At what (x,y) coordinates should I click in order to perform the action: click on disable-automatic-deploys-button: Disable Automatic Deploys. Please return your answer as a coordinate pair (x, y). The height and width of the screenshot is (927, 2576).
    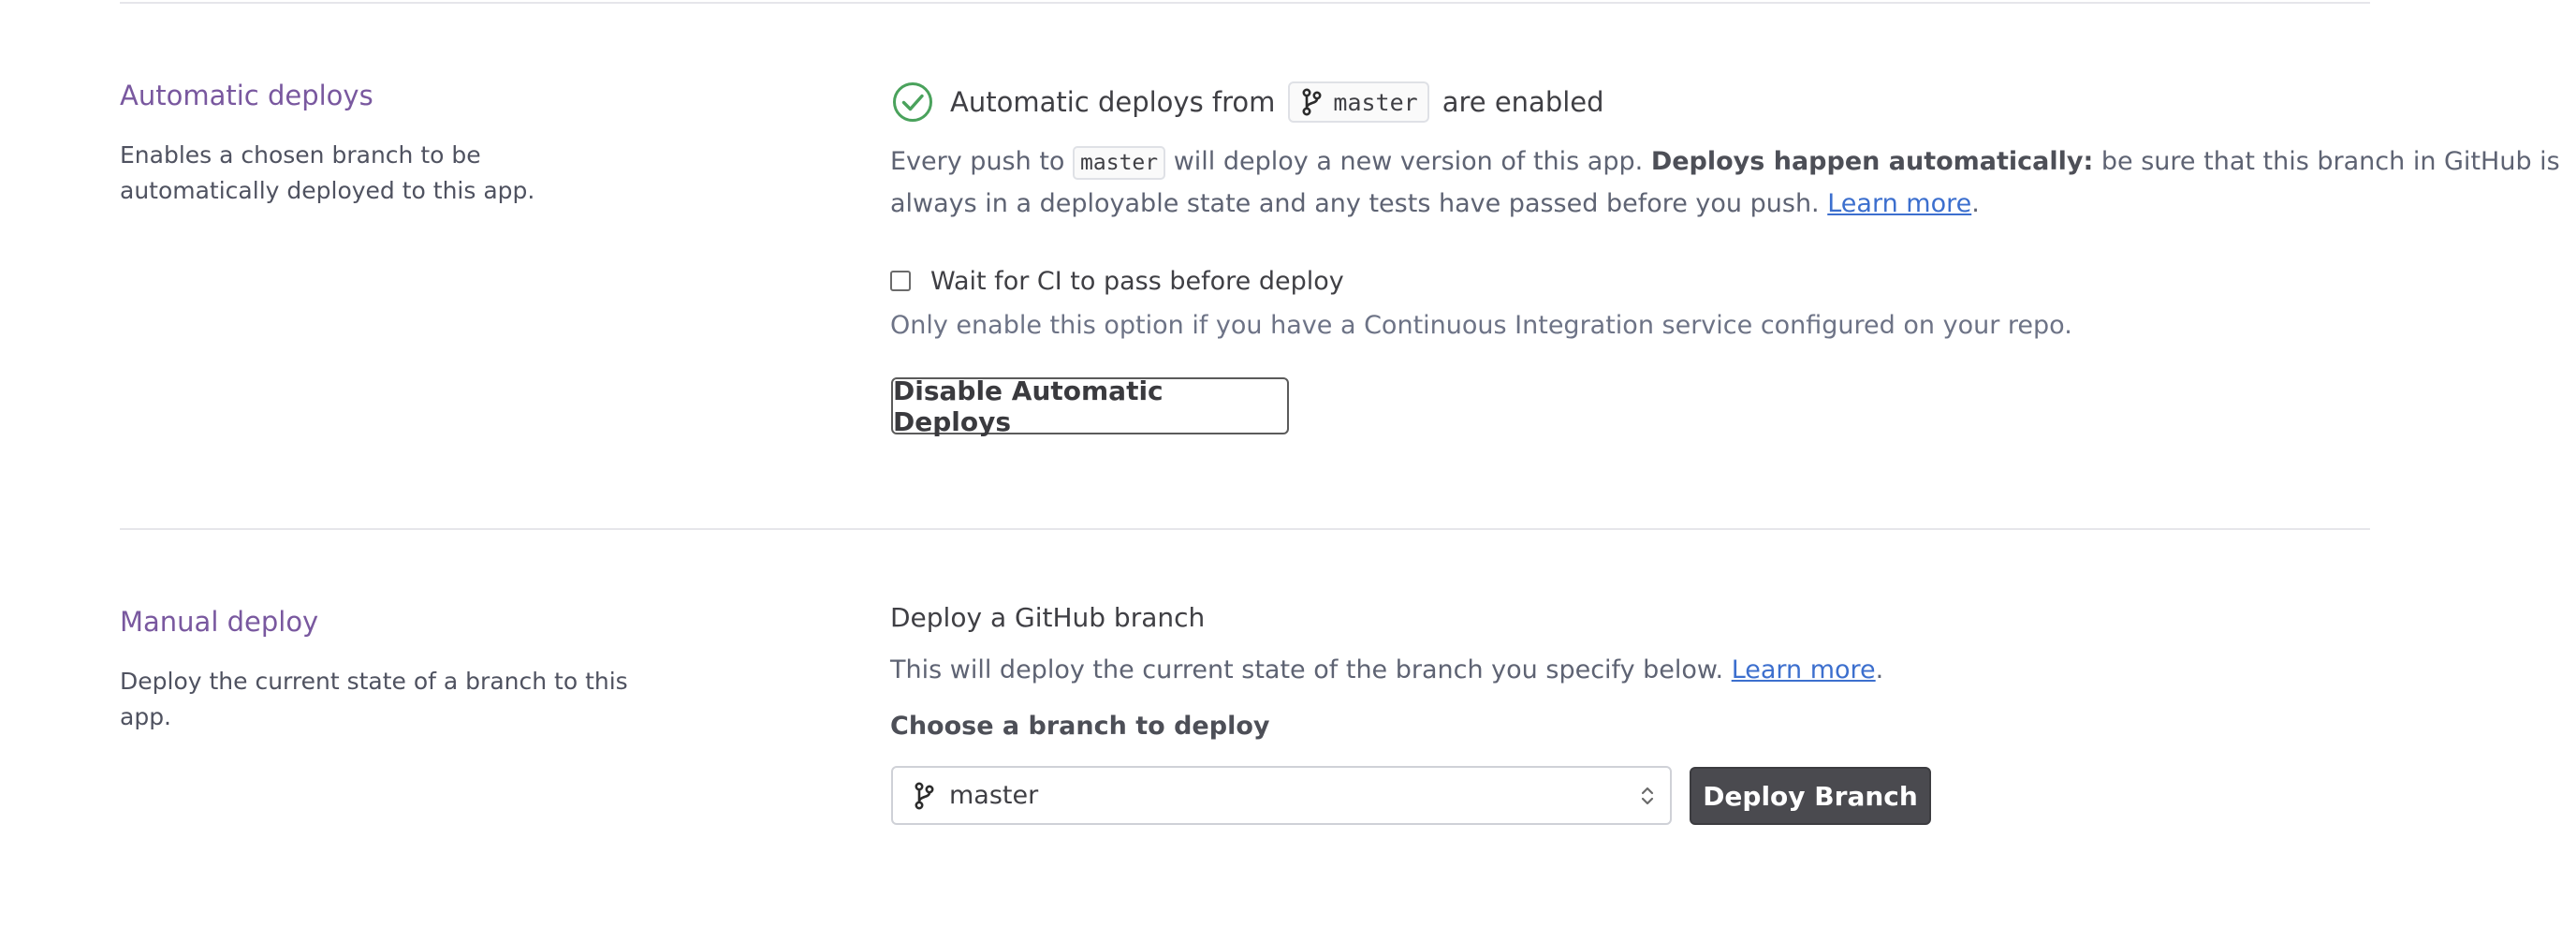
    Looking at the image, I should click on (1090, 406).